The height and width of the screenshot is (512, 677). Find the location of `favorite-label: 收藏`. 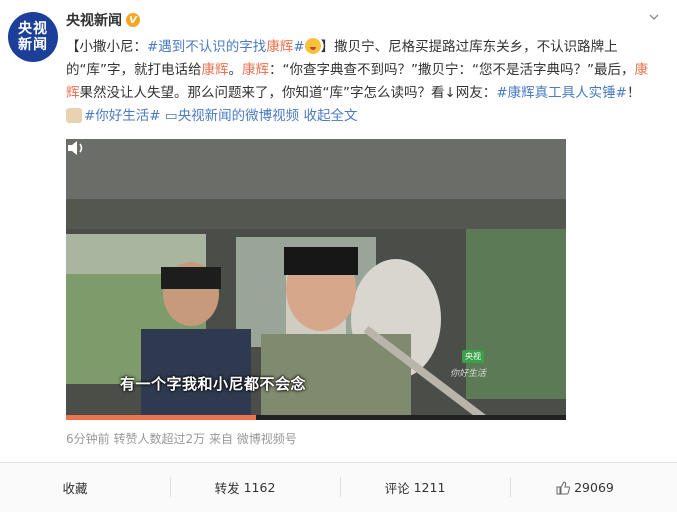

favorite-label: 收藏 is located at coordinates (75, 488).